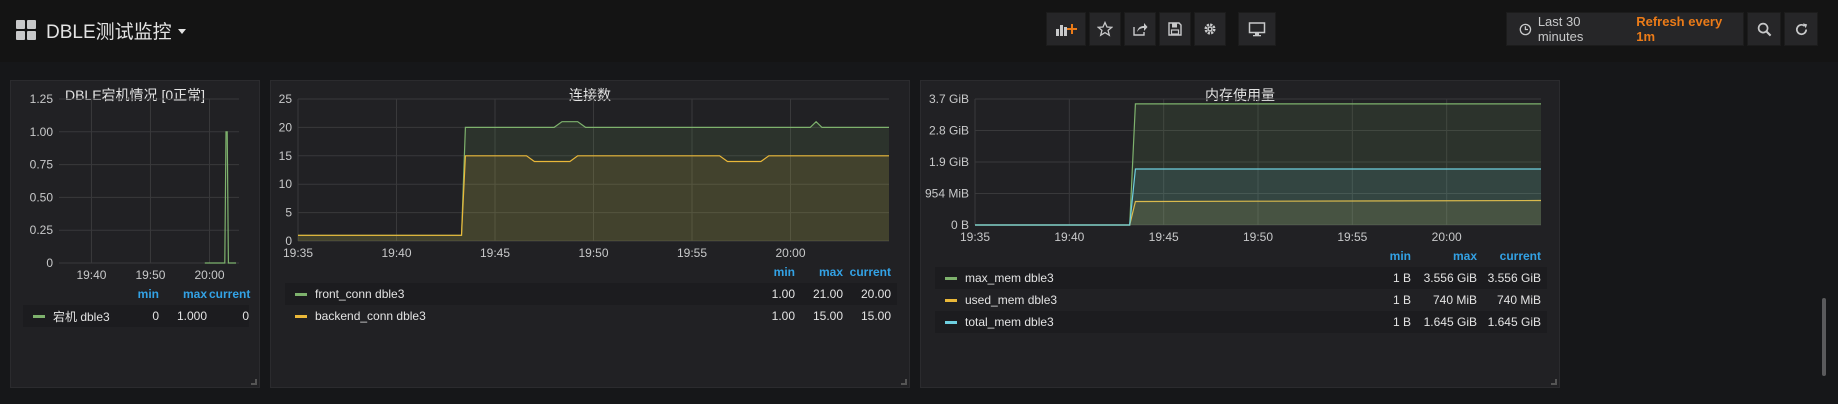  What do you see at coordinates (591, 294) in the screenshot?
I see `legend-row: front_conn dble3 1.00 21.00 20.00` at bounding box center [591, 294].